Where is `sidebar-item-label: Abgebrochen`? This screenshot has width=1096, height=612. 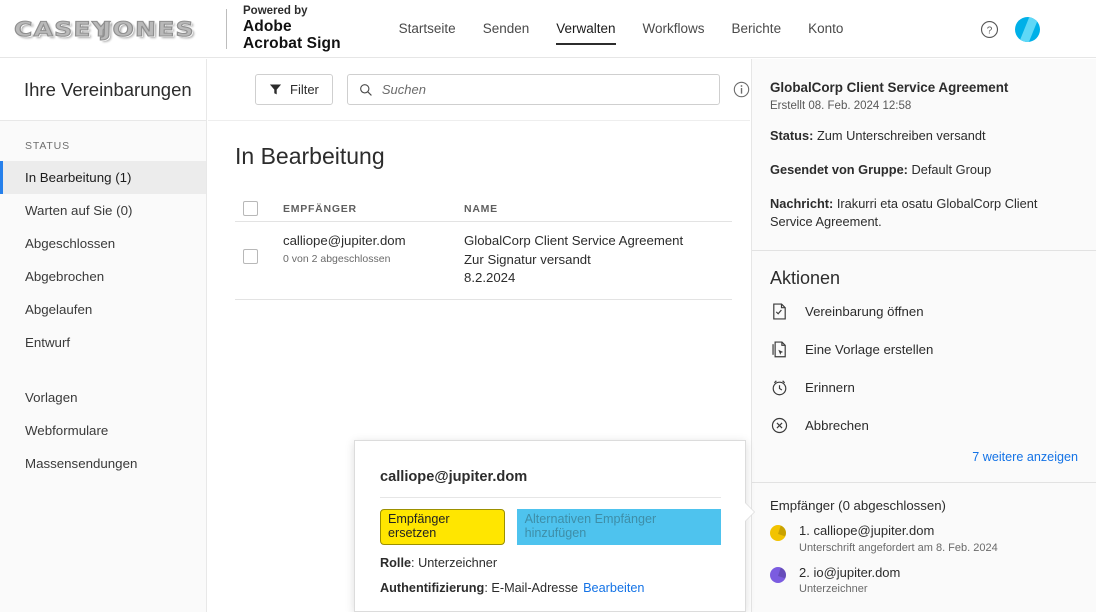
sidebar-item-label: Abgebrochen is located at coordinates (65, 276).